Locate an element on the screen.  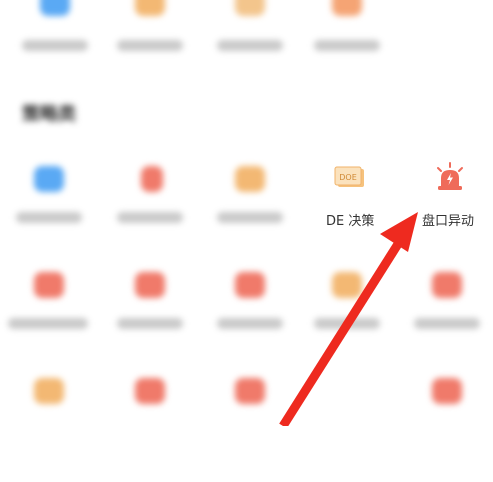
alarm-siren-icon-svg is located at coordinates (450, 176).